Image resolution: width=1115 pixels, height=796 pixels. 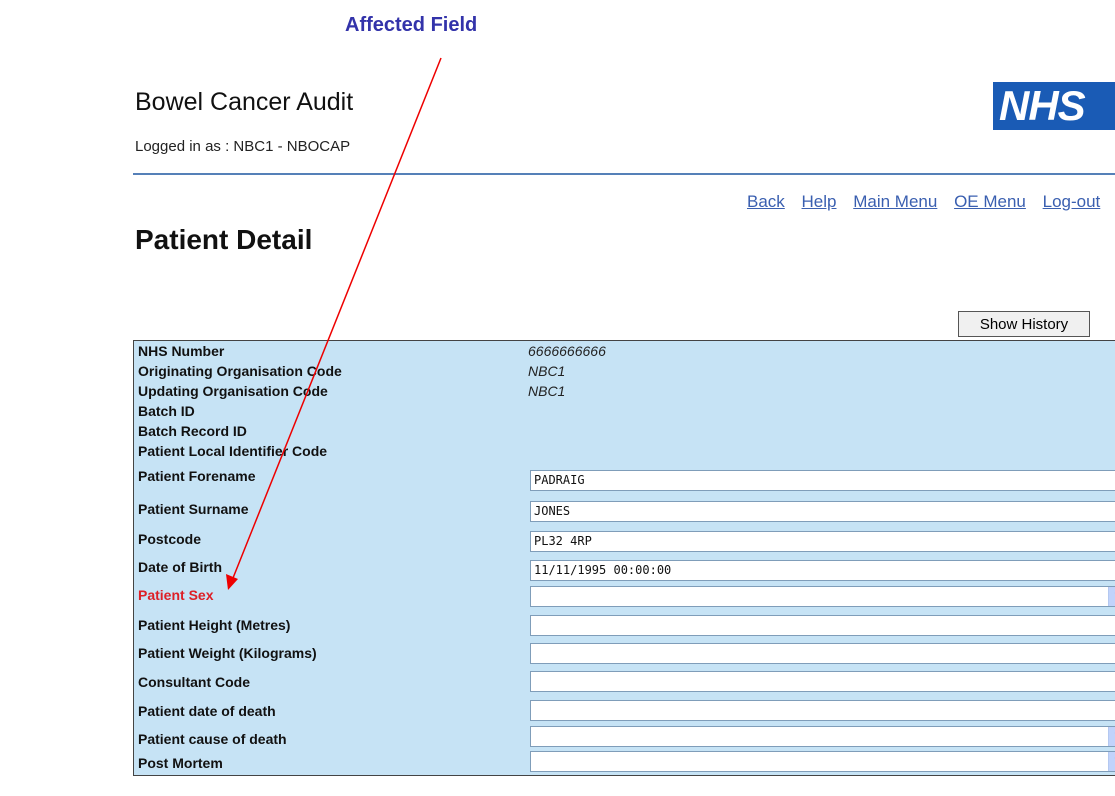 What do you see at coordinates (197, 476) in the screenshot?
I see `label-patient-forename: Patient Forename` at bounding box center [197, 476].